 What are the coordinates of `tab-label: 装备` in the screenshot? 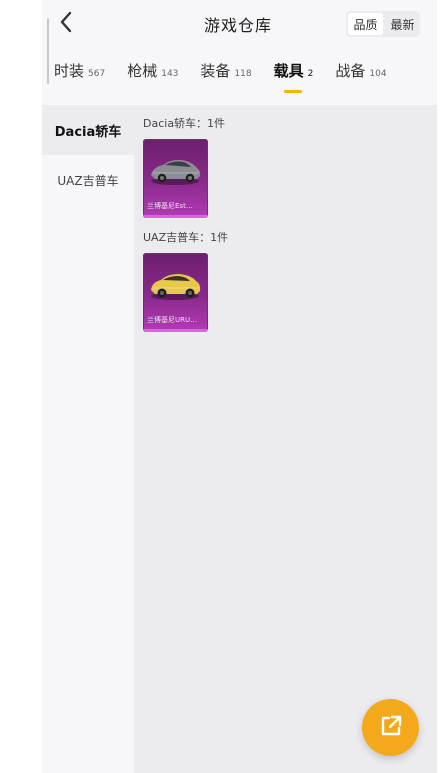 It's located at (215, 71).